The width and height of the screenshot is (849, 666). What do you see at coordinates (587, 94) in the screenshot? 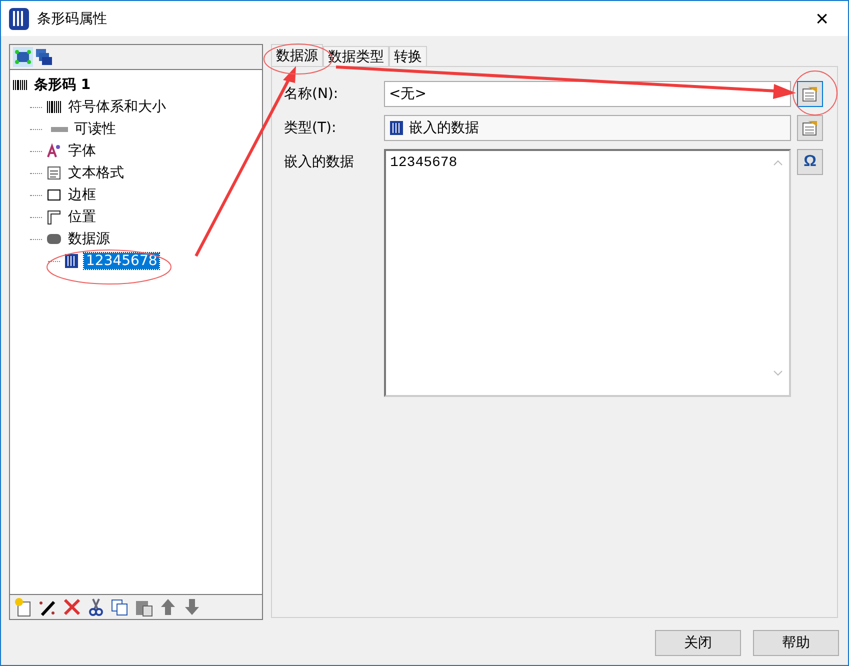
I see `name-field: <无>` at bounding box center [587, 94].